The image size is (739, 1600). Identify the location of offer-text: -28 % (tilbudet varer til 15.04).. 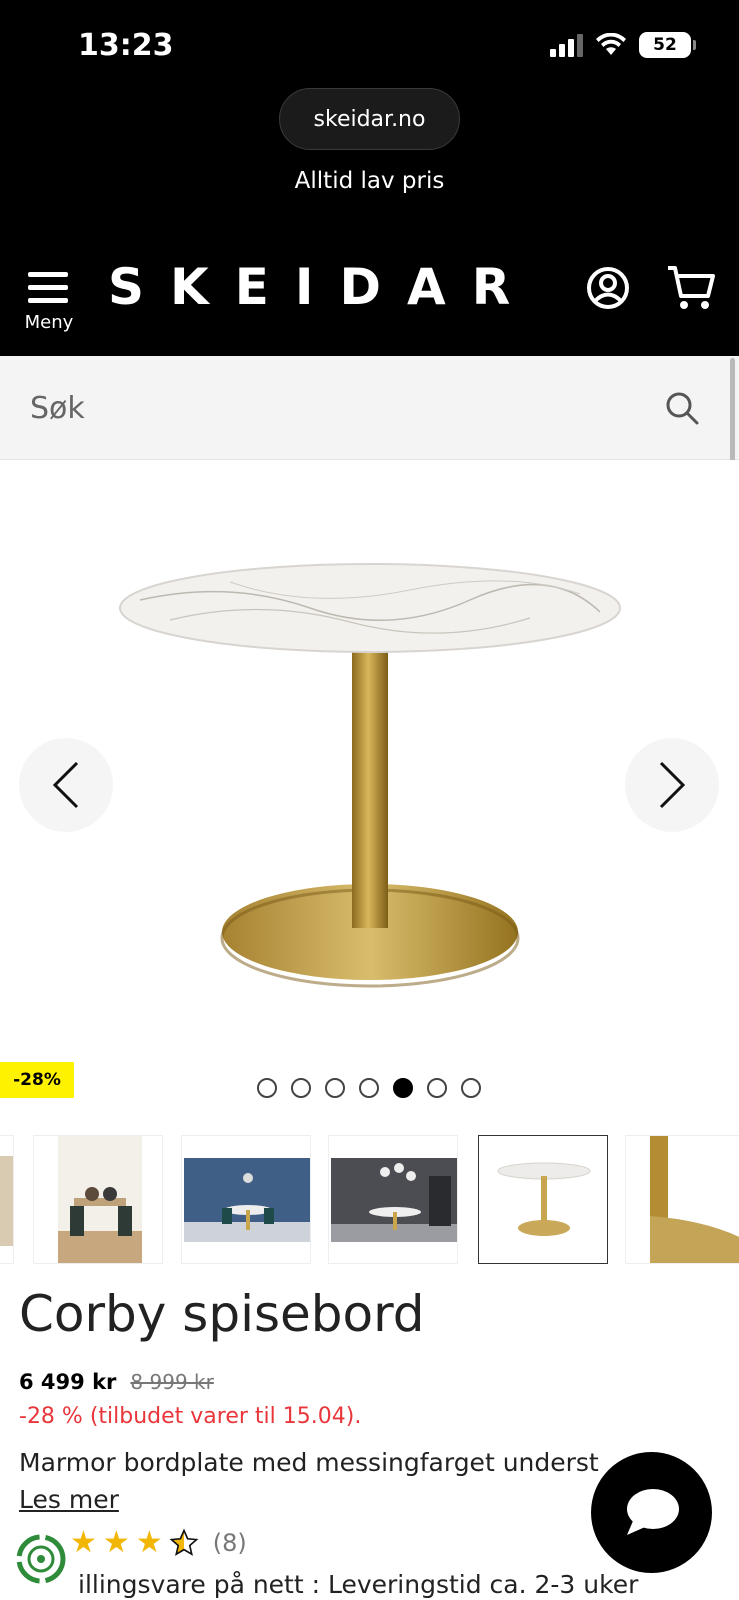
(190, 1416).